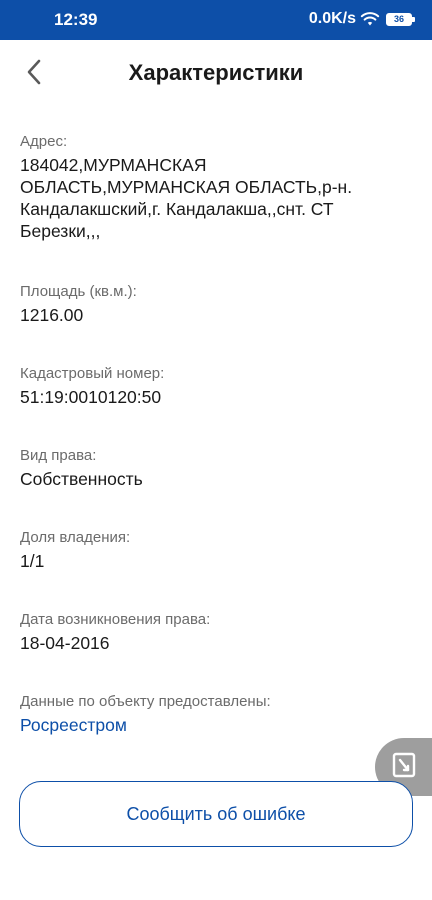 This screenshot has height=900, width=432. Describe the element at coordinates (216, 468) in the screenshot. I see `field-right-type: Вид права: Собственность` at that location.